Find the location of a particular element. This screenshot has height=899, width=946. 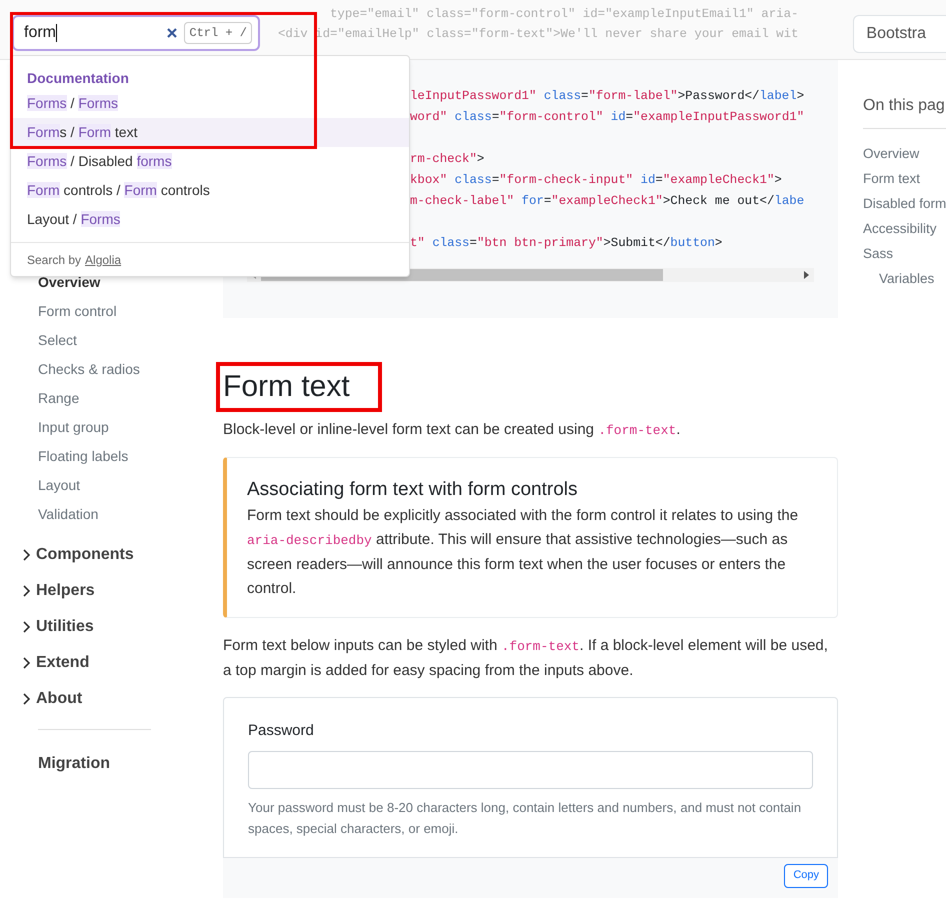

code-line: kbox" class="form-check-input" id="exampleCheck1"> is located at coordinates (596, 180).